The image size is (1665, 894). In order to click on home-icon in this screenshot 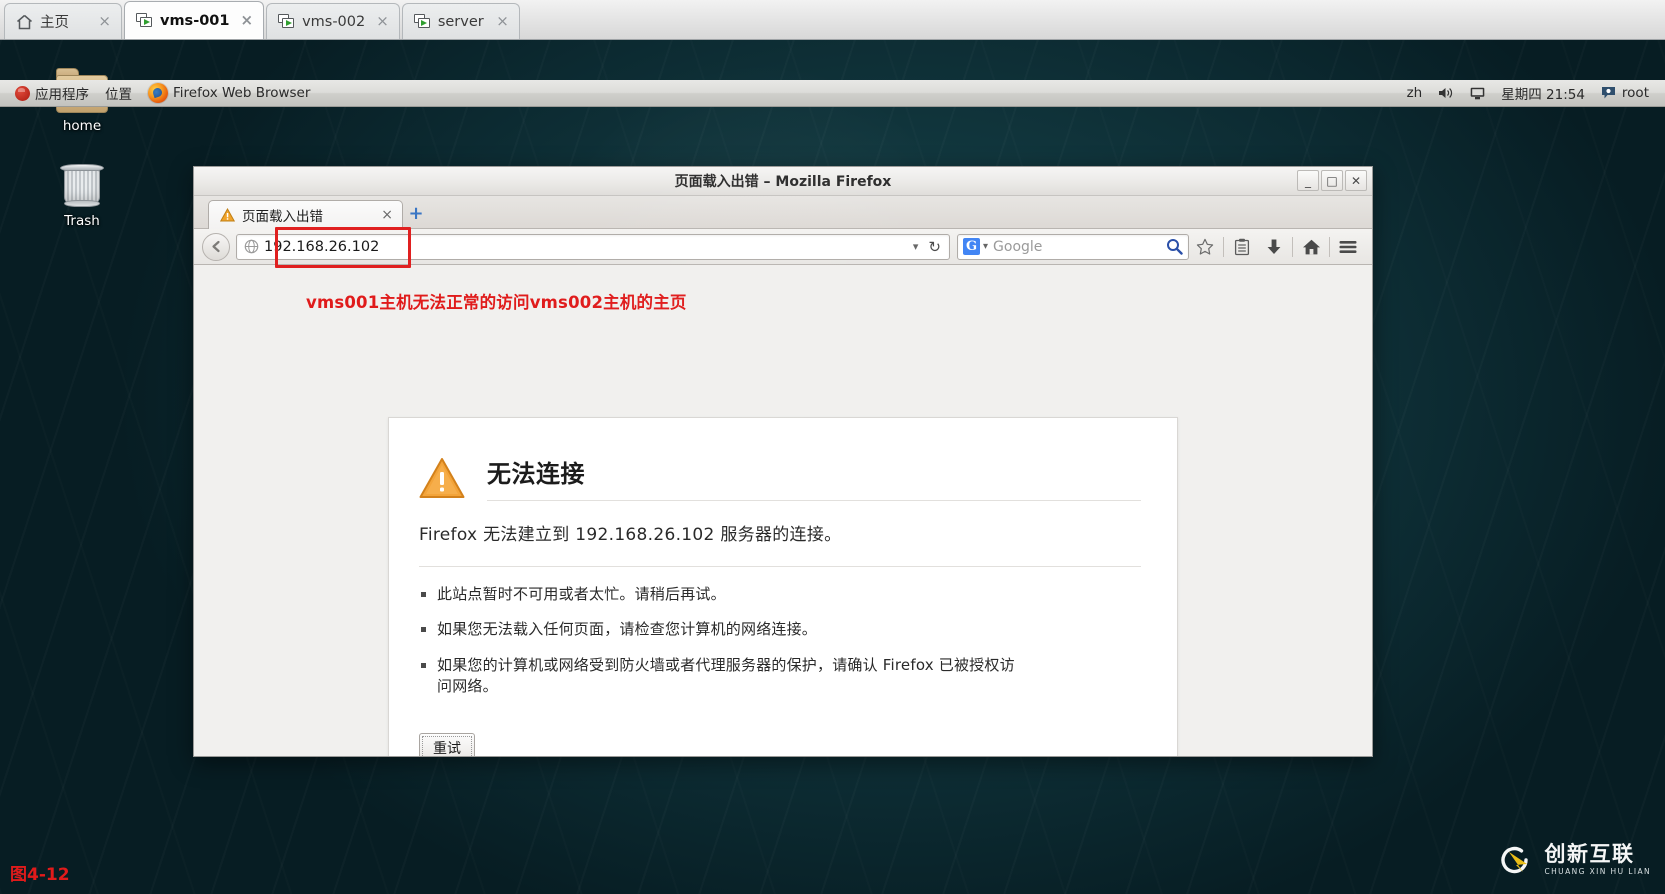, I will do `click(24, 22)`.